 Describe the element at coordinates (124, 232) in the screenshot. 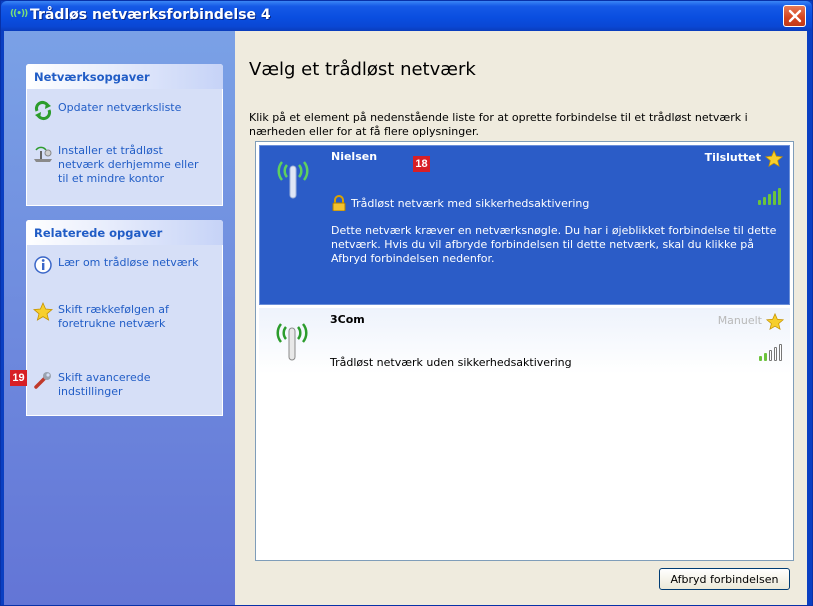

I see `related-tasks-heading: Relaterede opgaver` at that location.